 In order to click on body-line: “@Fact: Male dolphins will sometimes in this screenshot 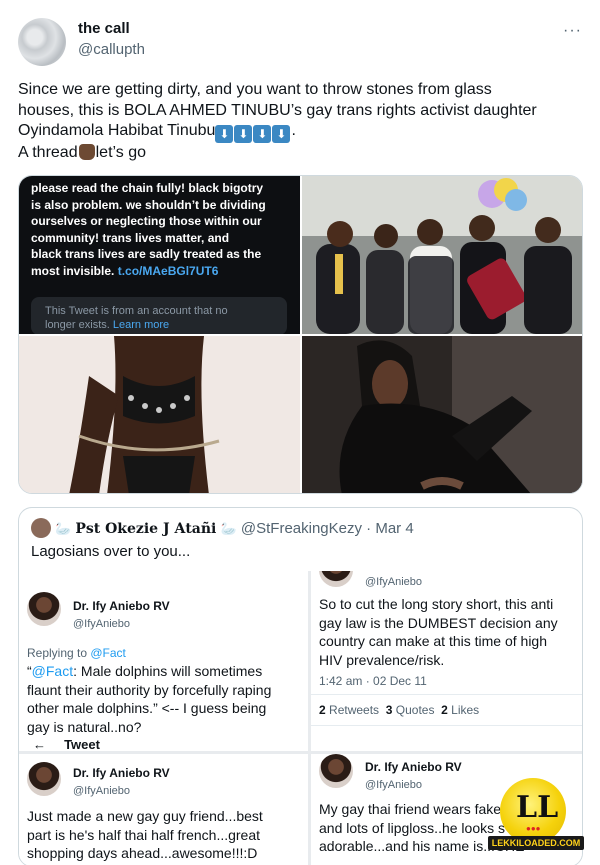, I will do `click(149, 671)`.